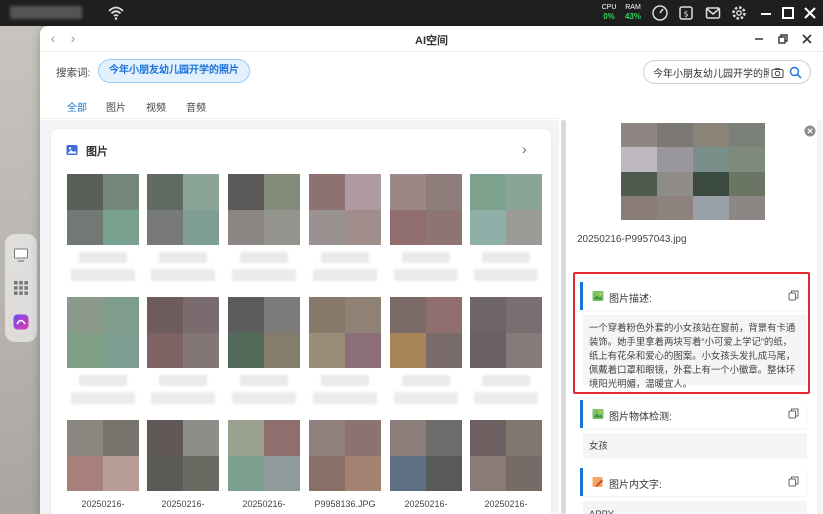  I want to click on wifi-icon, so click(116, 13).